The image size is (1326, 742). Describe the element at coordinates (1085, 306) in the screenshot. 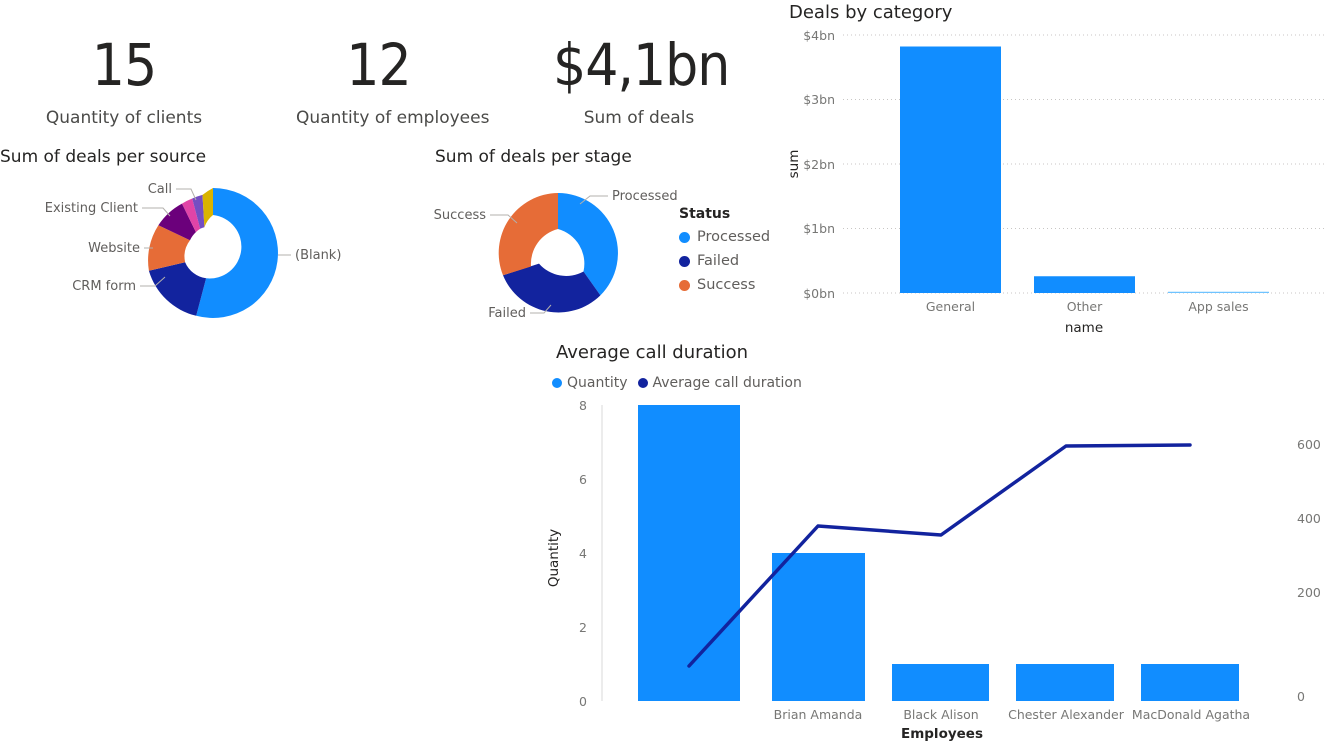

I see `x-tick-label: Other` at that location.